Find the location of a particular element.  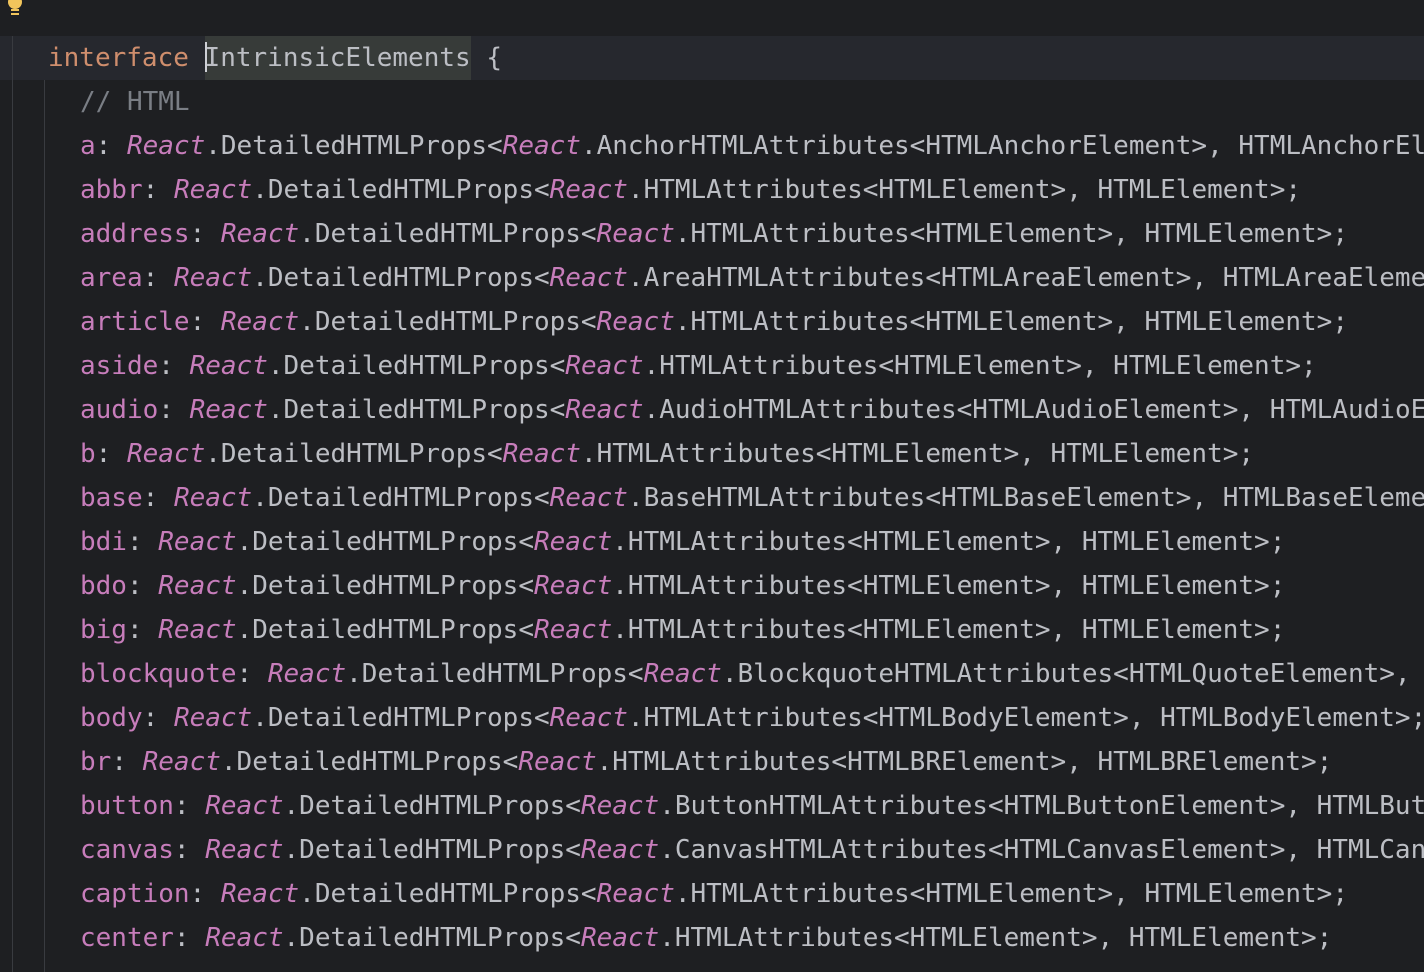

property-name: blockquote is located at coordinates (158, 674).